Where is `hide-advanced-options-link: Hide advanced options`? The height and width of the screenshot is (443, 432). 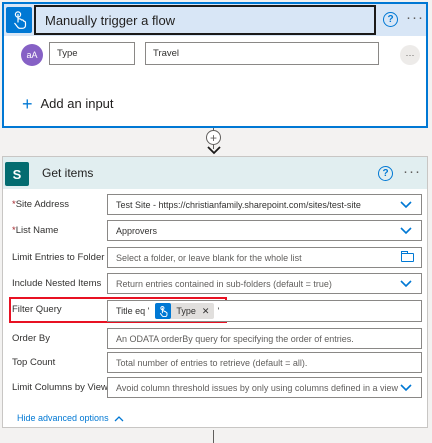
hide-advanced-options-link: Hide advanced options is located at coordinates (70, 418).